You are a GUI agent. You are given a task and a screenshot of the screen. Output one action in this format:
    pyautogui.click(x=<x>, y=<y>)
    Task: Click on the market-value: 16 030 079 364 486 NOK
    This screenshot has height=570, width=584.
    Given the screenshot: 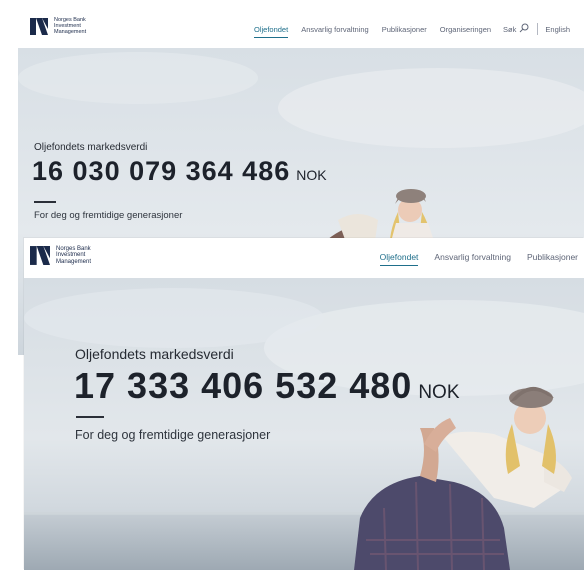 What is the action you would take?
    pyautogui.click(x=179, y=171)
    